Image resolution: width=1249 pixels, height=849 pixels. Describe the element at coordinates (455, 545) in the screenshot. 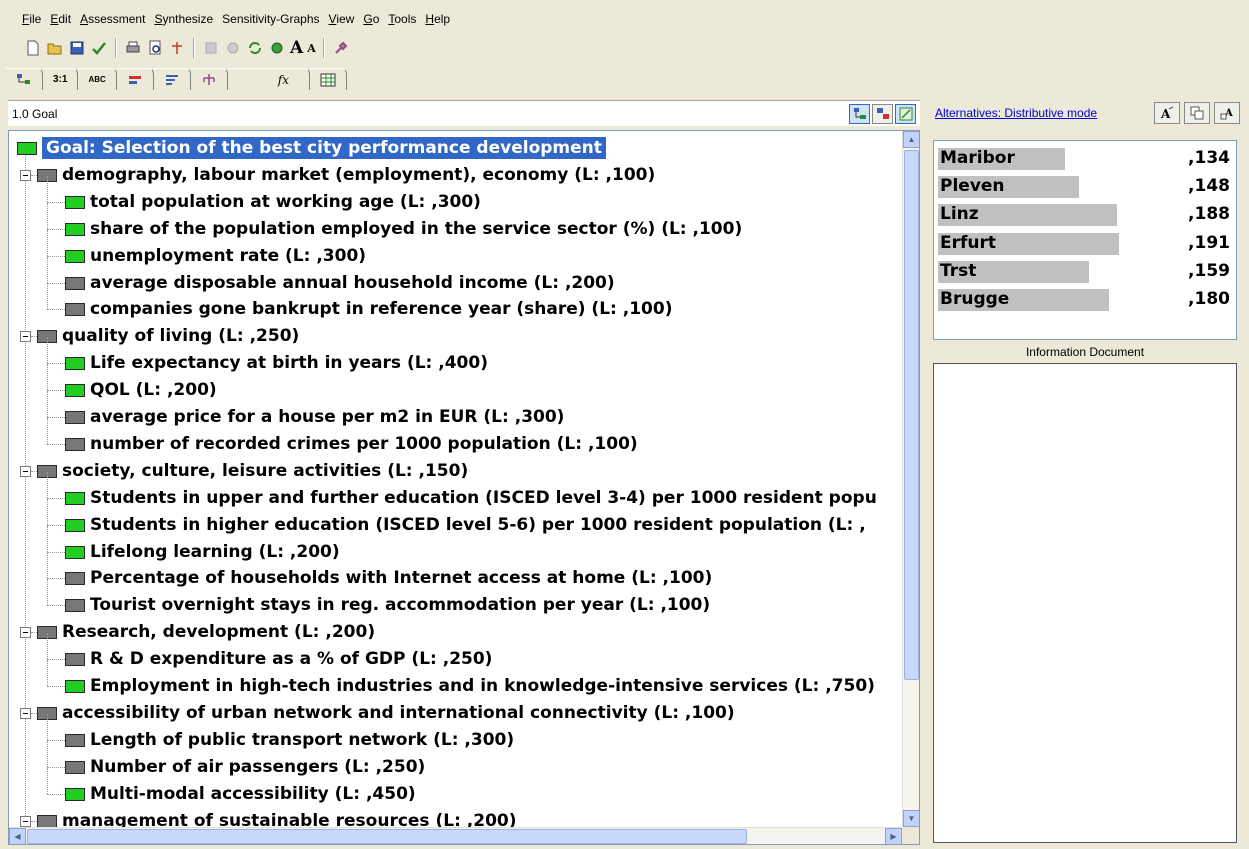

I see `subobjective-node: Lifelong learning (L: ,200)` at that location.